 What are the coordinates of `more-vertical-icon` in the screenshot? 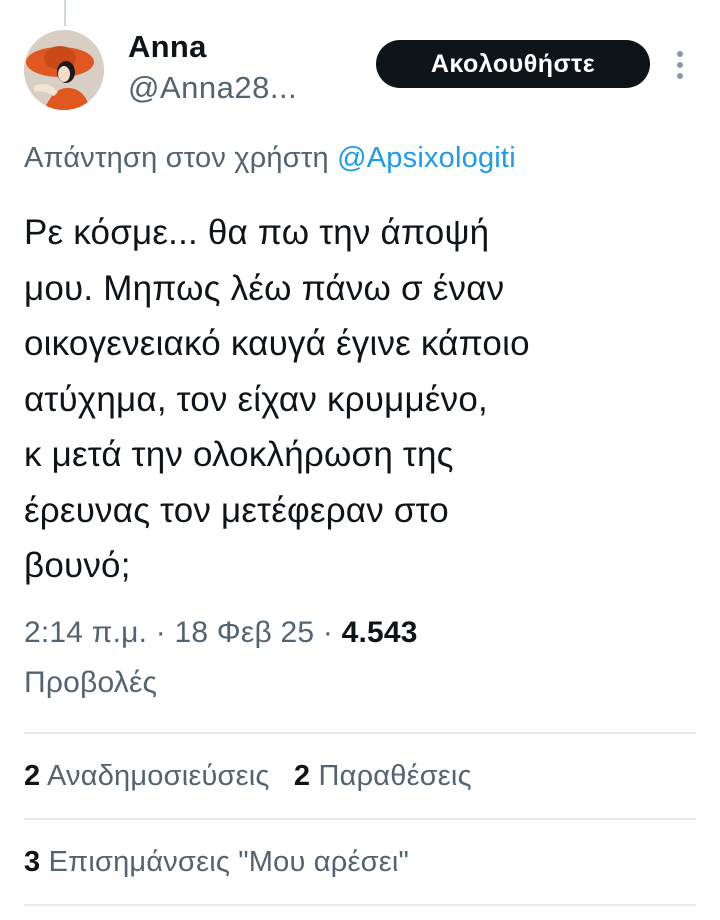 It's located at (680, 65).